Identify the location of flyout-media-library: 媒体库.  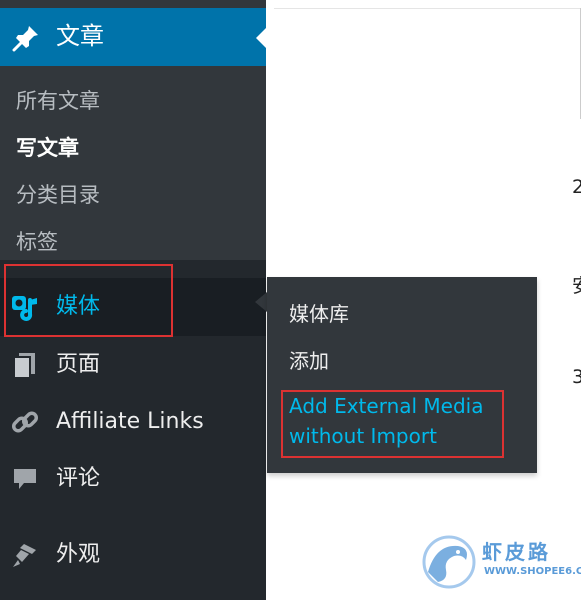
(319, 314).